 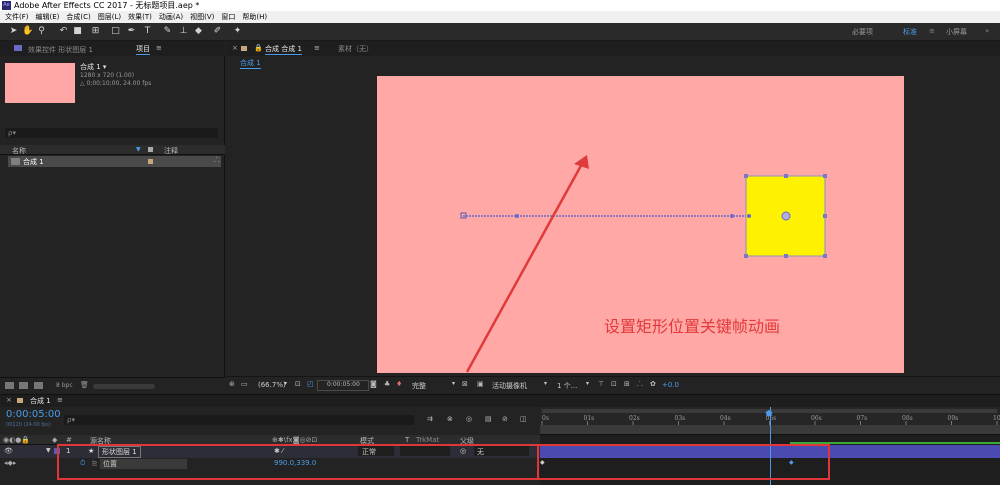 What do you see at coordinates (63, 31) in the screenshot?
I see `rotate-tool-icon: ↶` at bounding box center [63, 31].